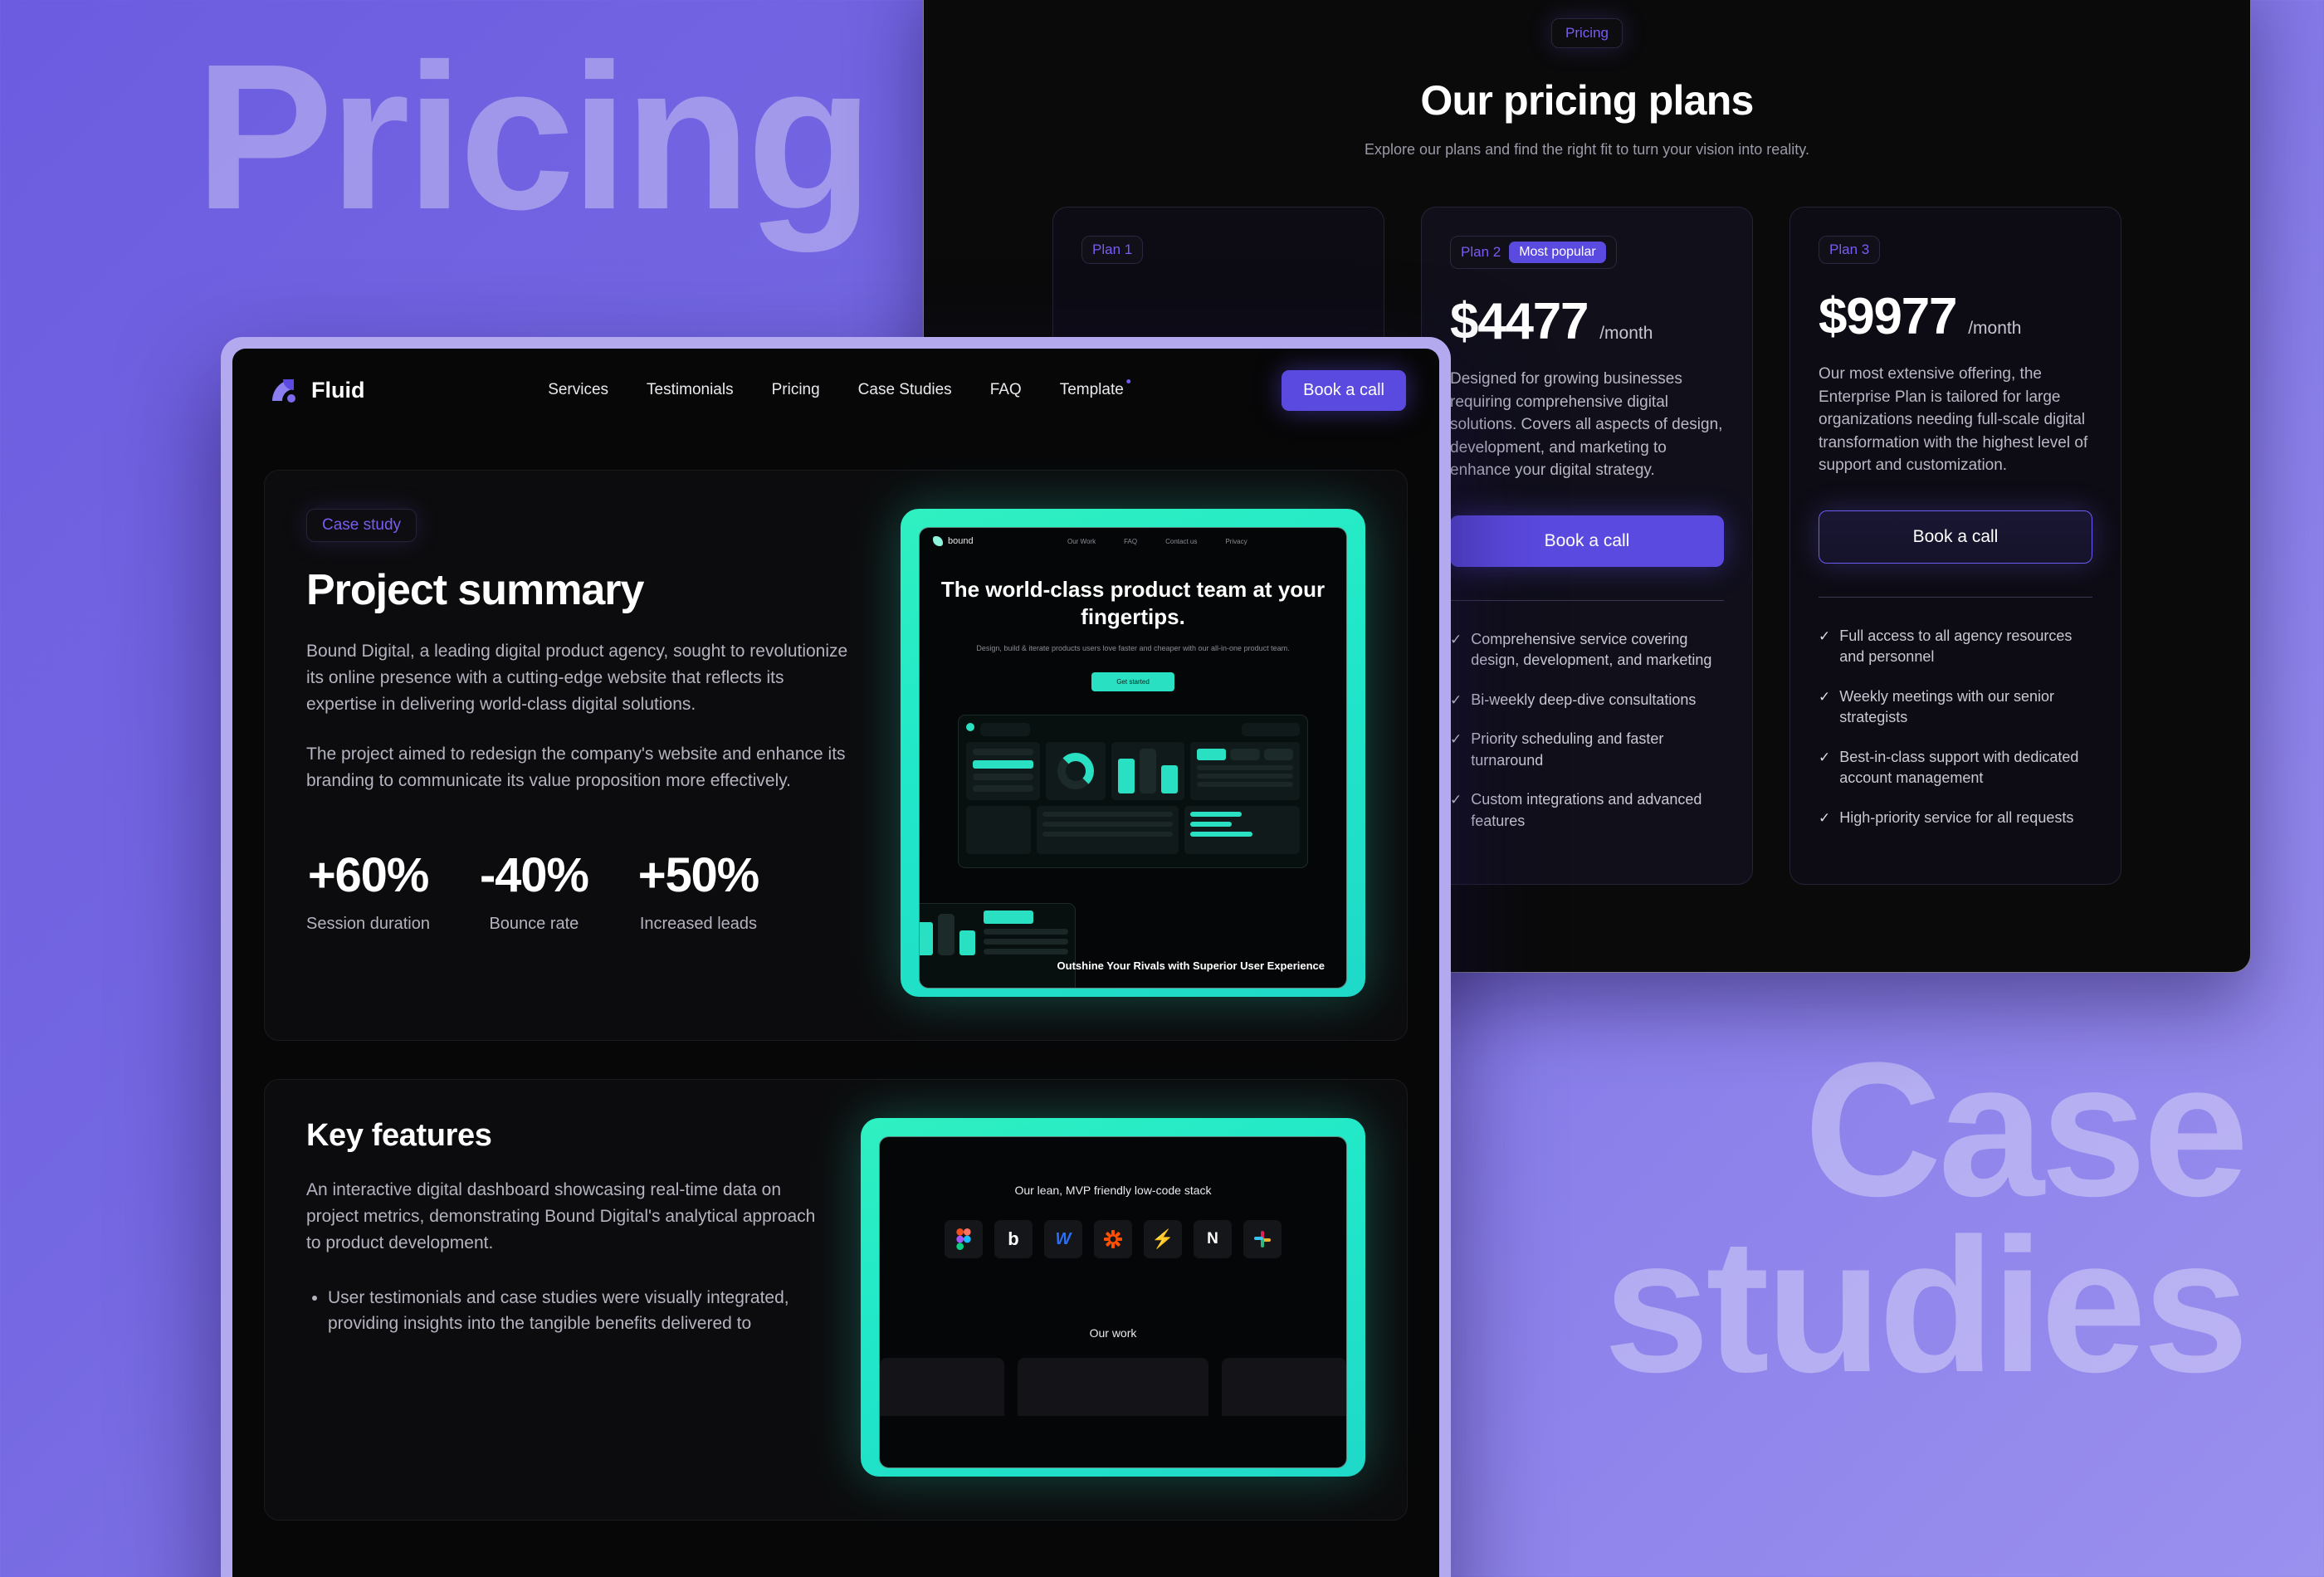  I want to click on dashboard-bars-widget, so click(1148, 772).